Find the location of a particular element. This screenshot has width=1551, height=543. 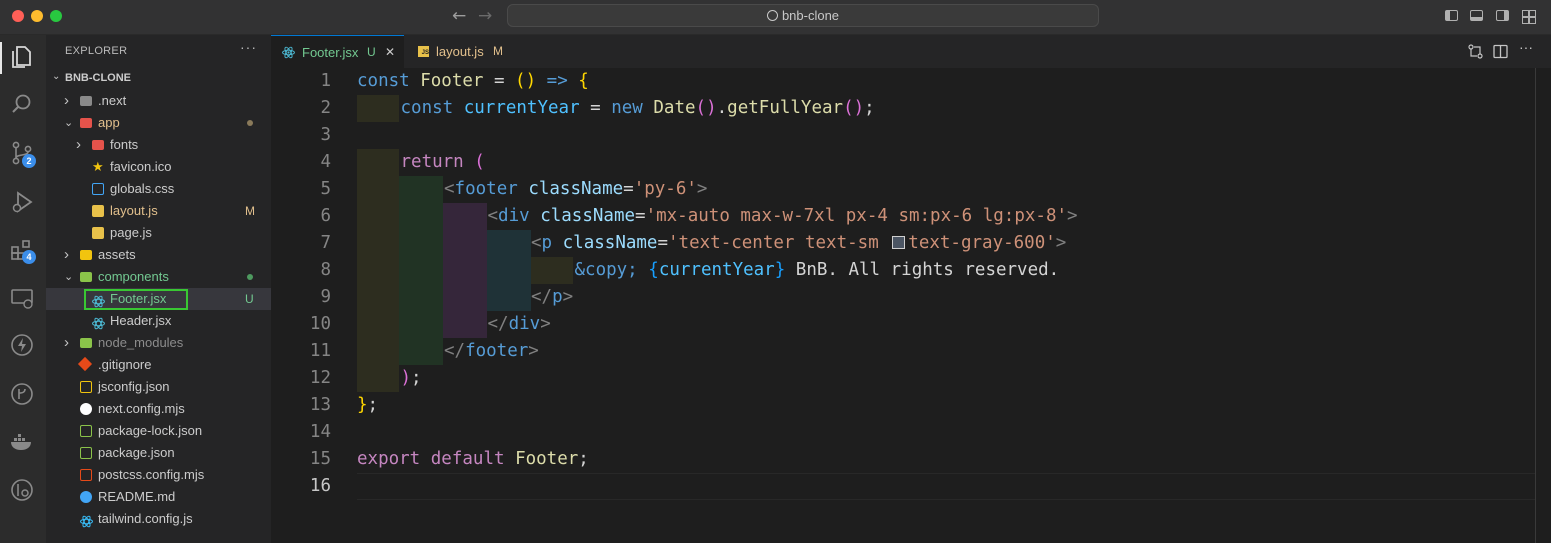

tree-item-label: layout.js is located at coordinates (134, 210).